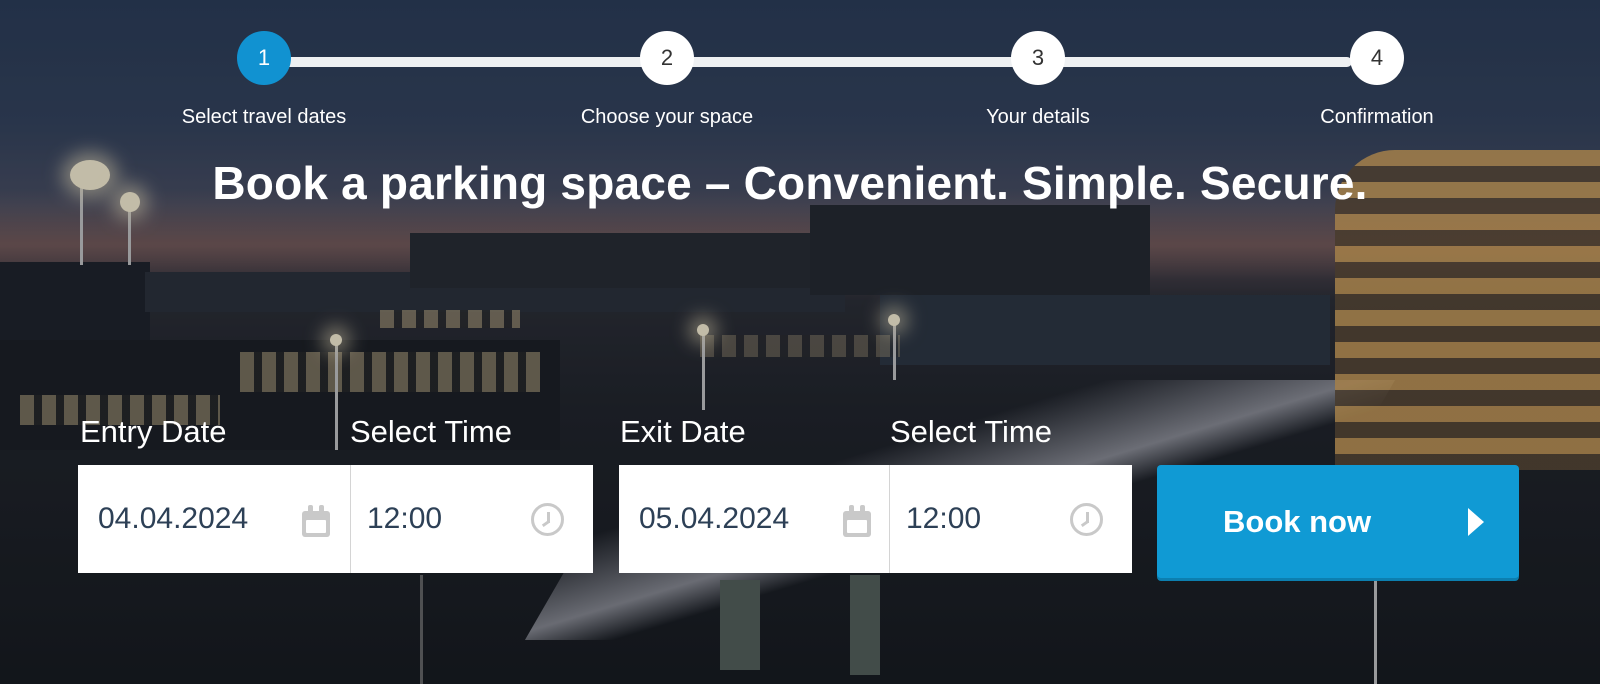 This screenshot has width=1600, height=684. Describe the element at coordinates (1038, 117) in the screenshot. I see `step-3-label: Your details` at that location.